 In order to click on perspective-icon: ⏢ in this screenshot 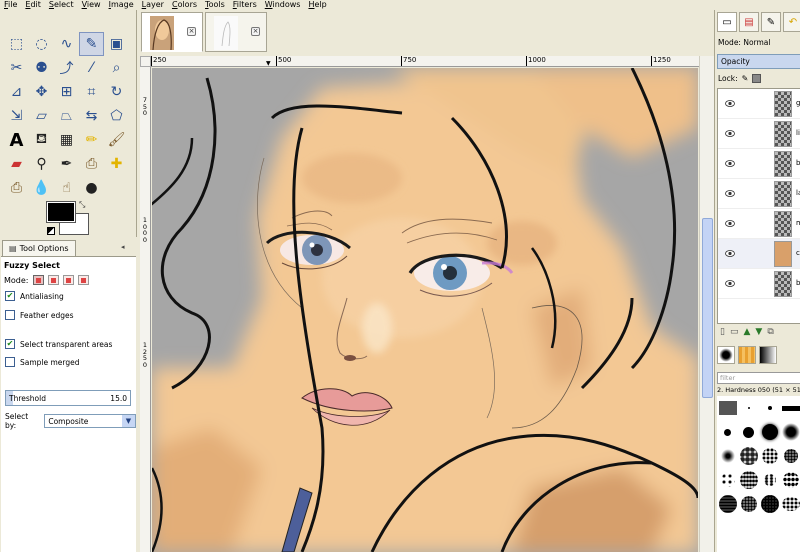, I will do `click(66, 116)`.